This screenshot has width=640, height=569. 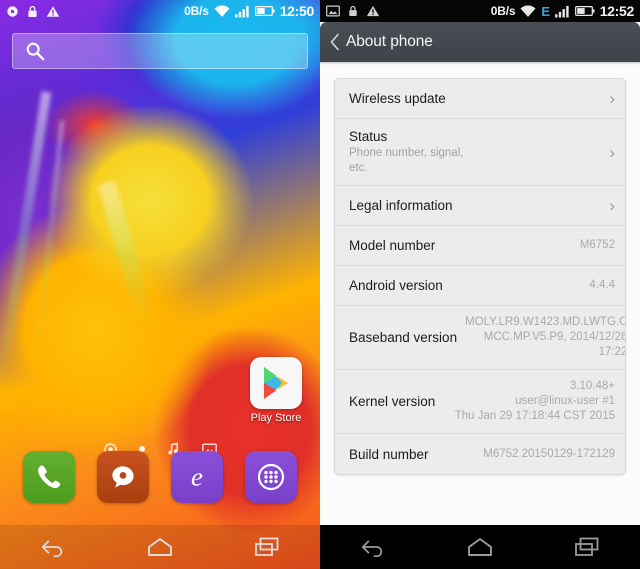 I want to click on list-item-title: Legal information, so click(x=401, y=205).